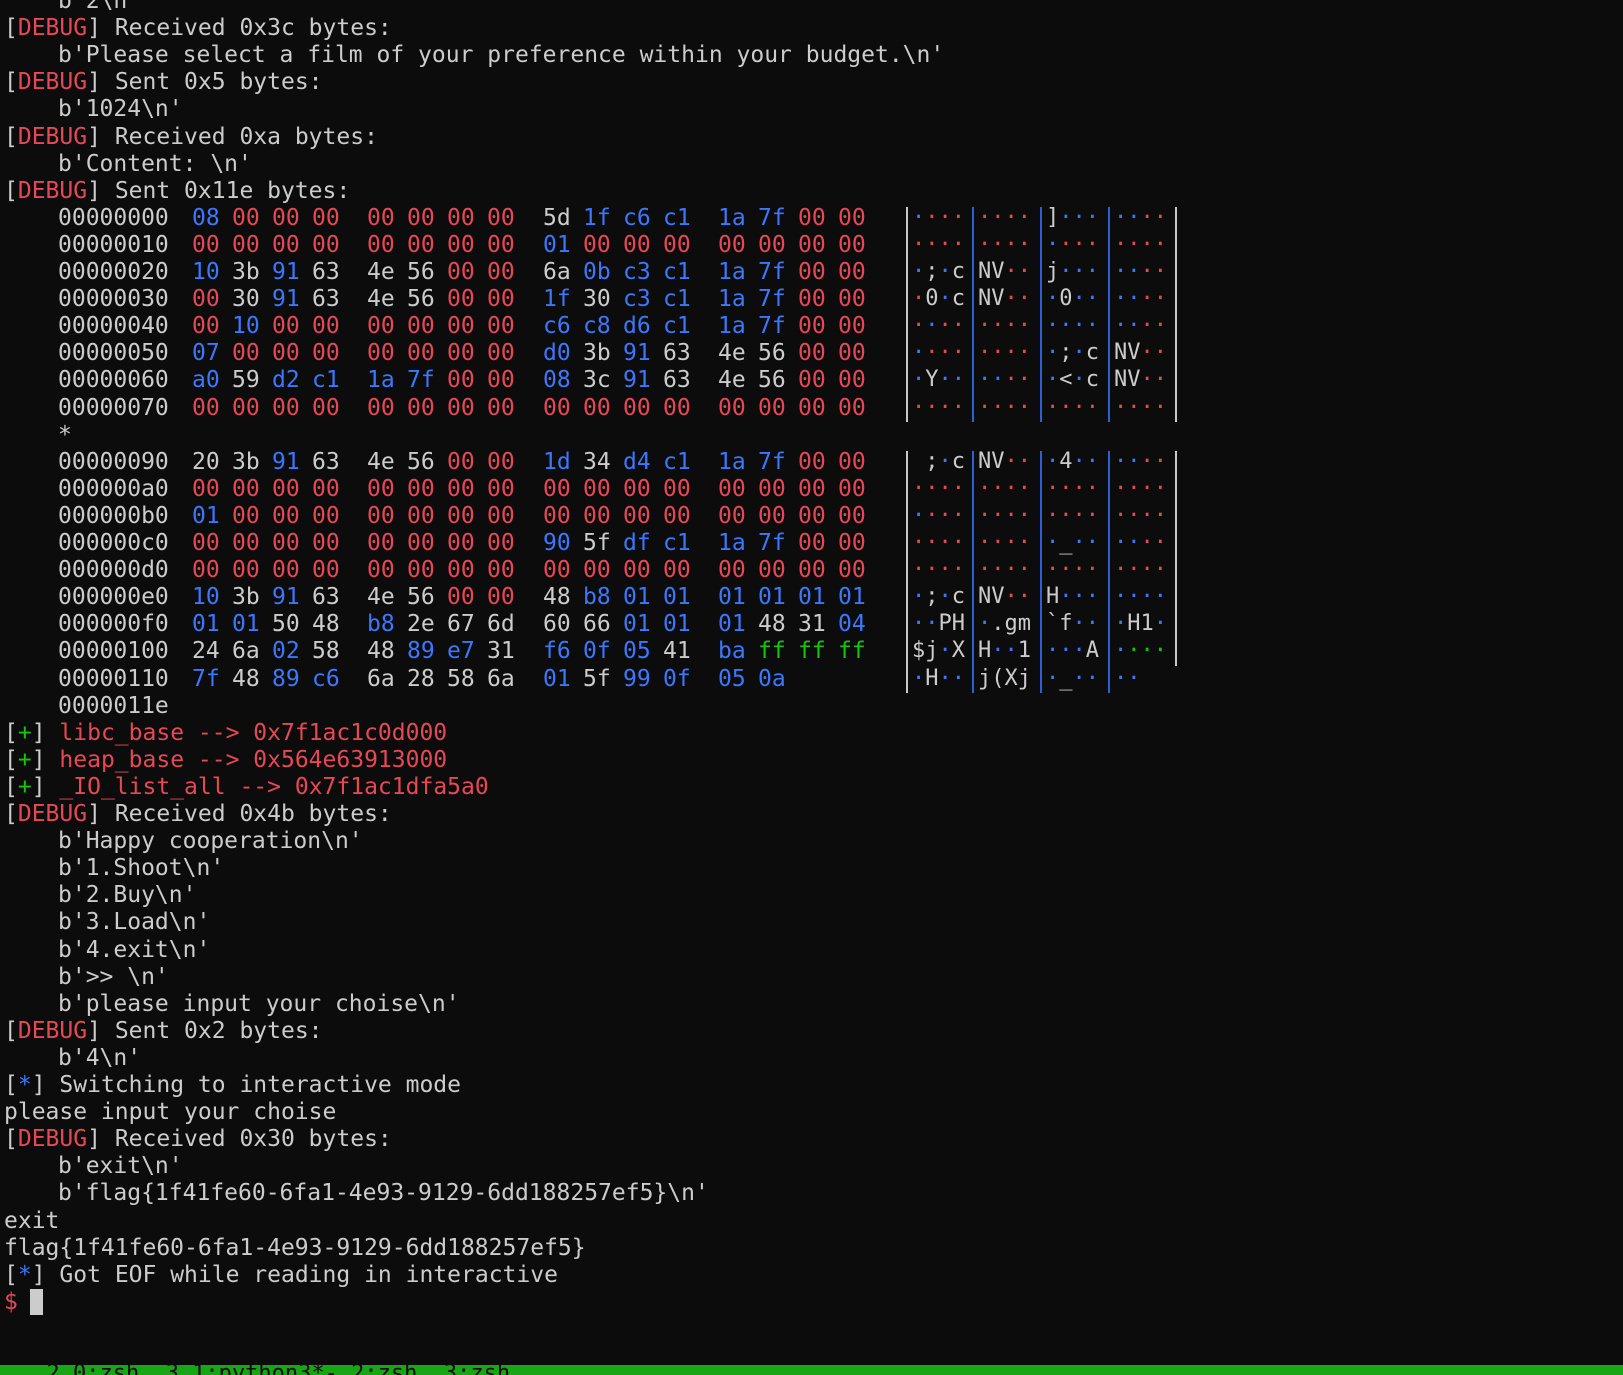  Describe the element at coordinates (808, 570) in the screenshot. I see `hexdump-row: 000000d0 00 00 00 00 00 00 00 00 00 00 00 00 00 00 00 00` at that location.